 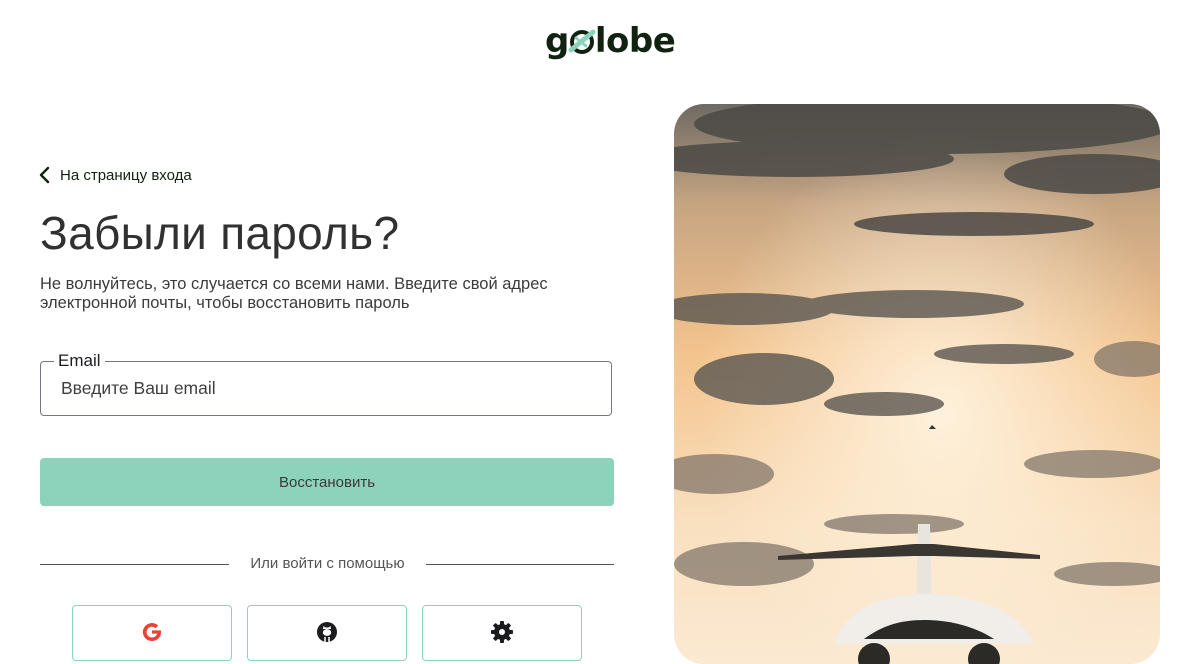 I want to click on google-icon, so click(x=151, y=632).